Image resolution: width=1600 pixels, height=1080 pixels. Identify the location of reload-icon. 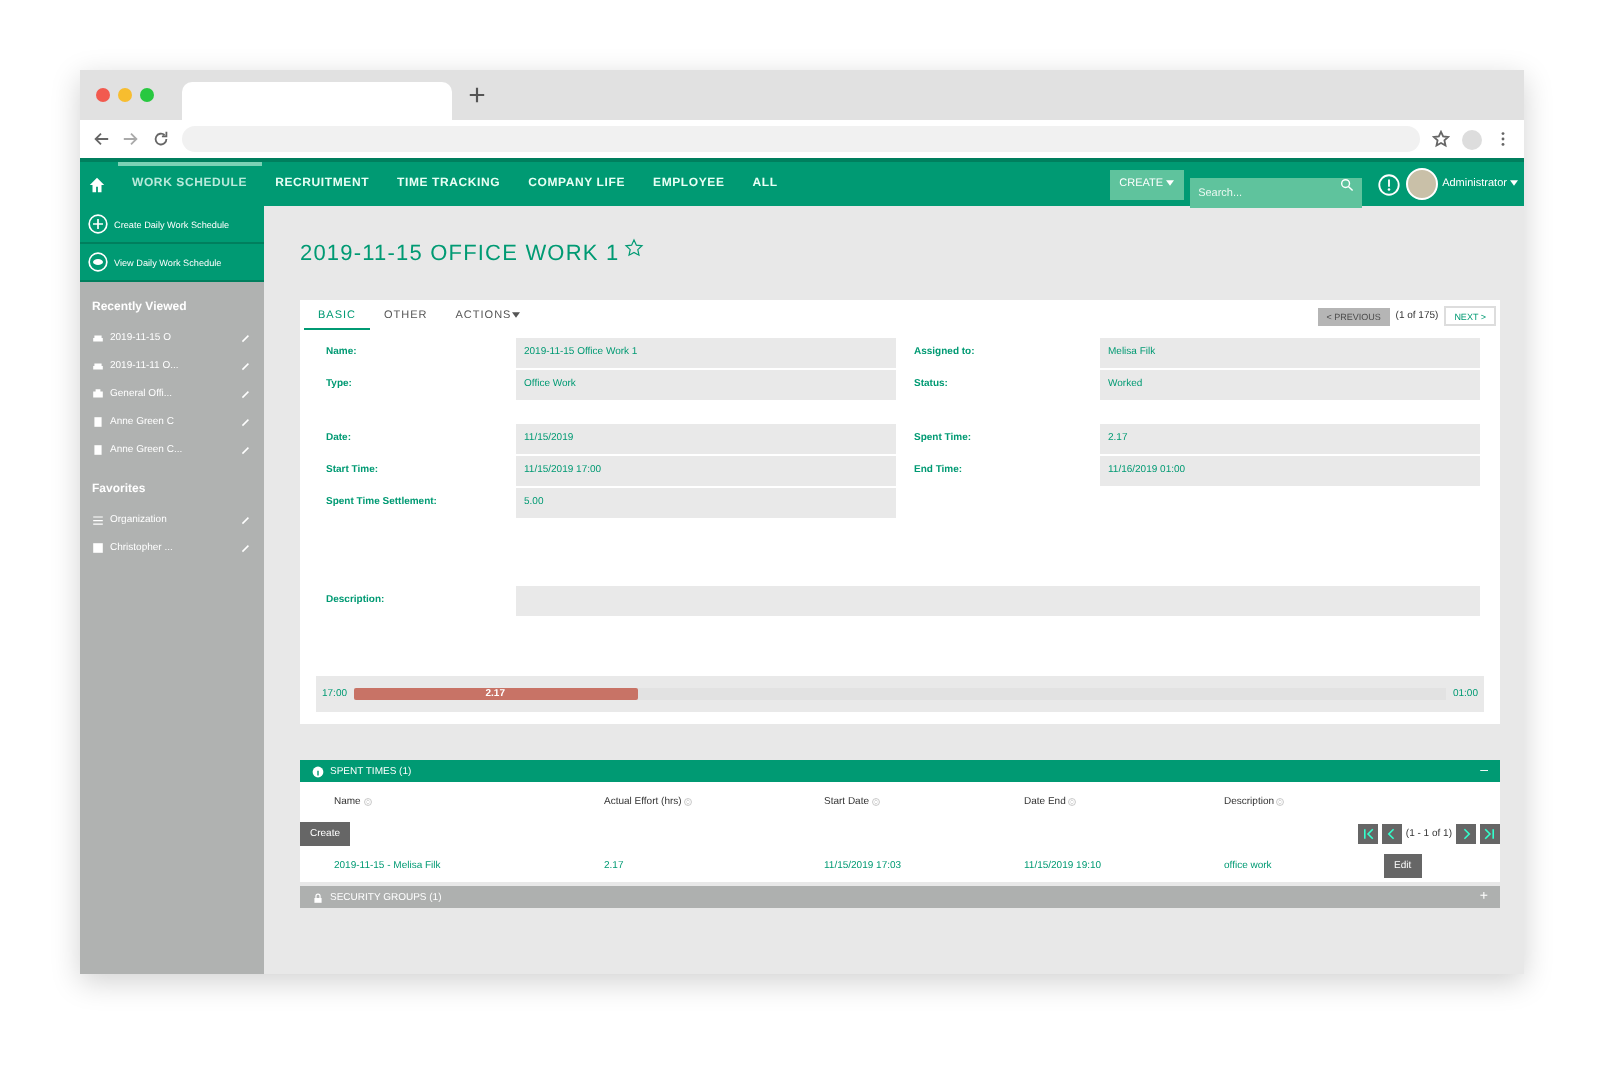
(161, 139).